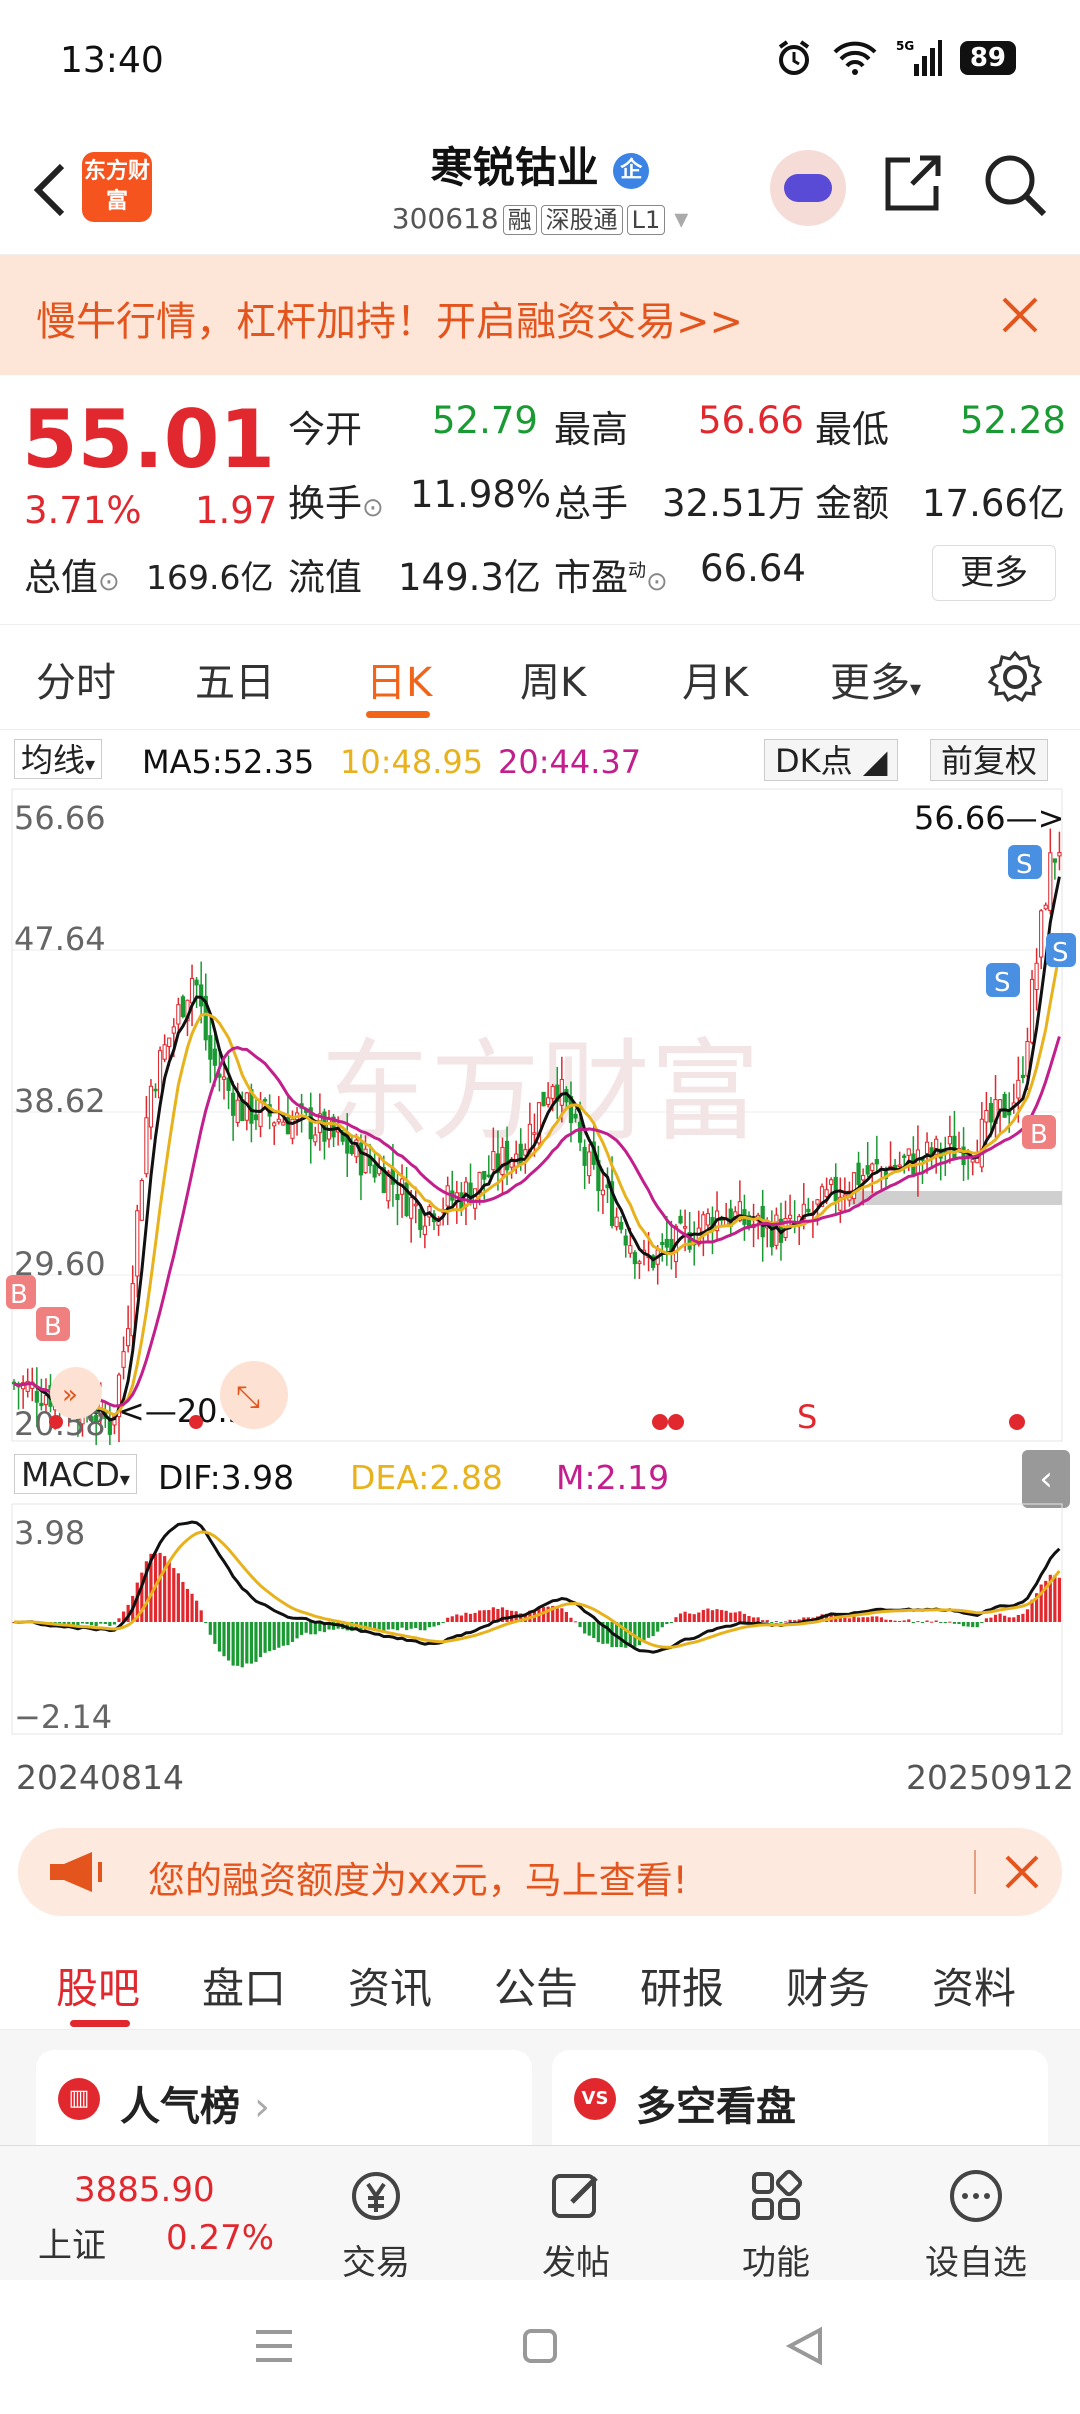  What do you see at coordinates (1015, 185) in the screenshot?
I see `search-icon` at bounding box center [1015, 185].